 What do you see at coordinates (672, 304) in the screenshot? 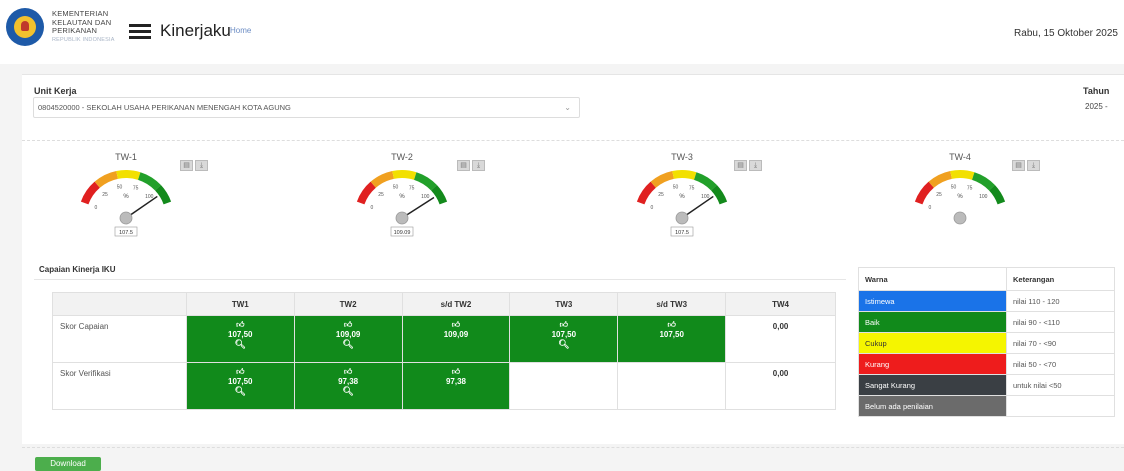
I see `table-header-cell: s/d TW3` at bounding box center [672, 304].